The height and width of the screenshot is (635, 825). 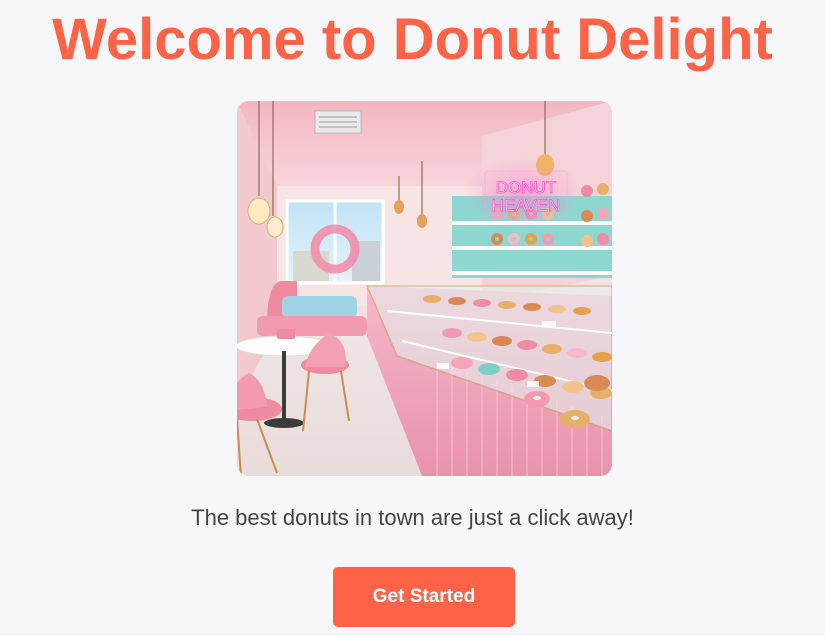 What do you see at coordinates (526, 205) in the screenshot?
I see `neon-sign-line2: HEAVEN` at bounding box center [526, 205].